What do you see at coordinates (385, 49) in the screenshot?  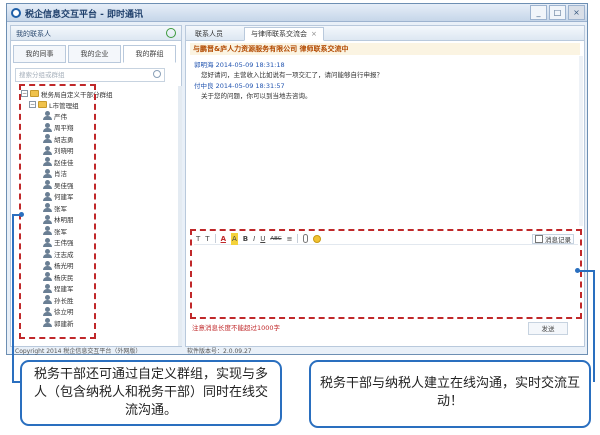 I see `chat-heading: 与鹏晋&庐人力资源服务有限公司 律师联系交流中` at bounding box center [385, 49].